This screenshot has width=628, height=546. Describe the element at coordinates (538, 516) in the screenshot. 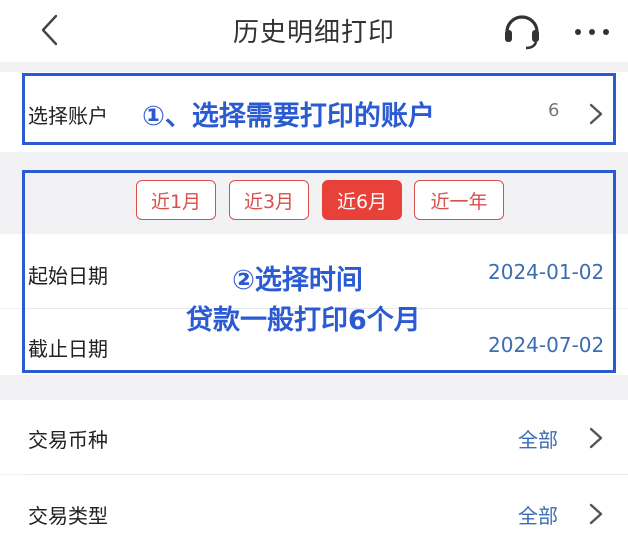

I see `tx-type-value: 全部` at that location.